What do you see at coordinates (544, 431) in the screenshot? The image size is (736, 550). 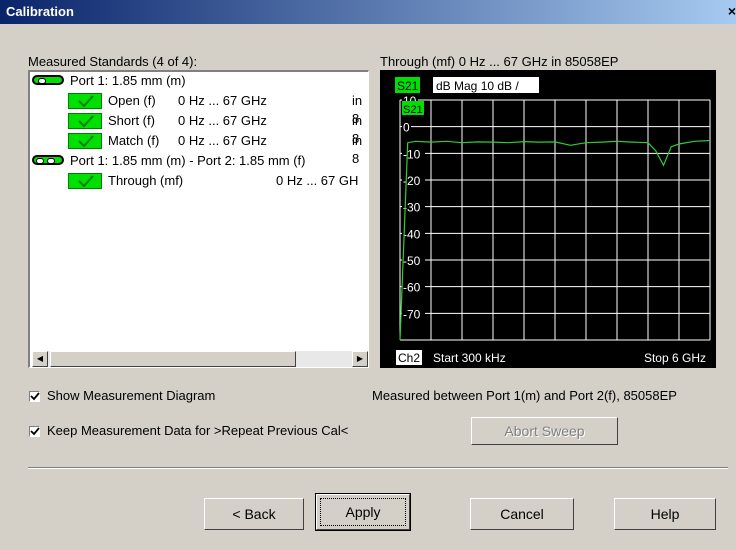 I see `abort-sweep-button: Abort Sweep` at bounding box center [544, 431].